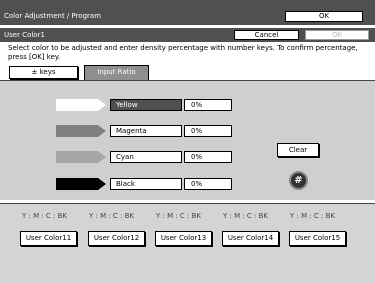 The width and height of the screenshot is (375, 283). I want to click on user-color-12-ymc: Y : M : C : BK, so click(112, 216).